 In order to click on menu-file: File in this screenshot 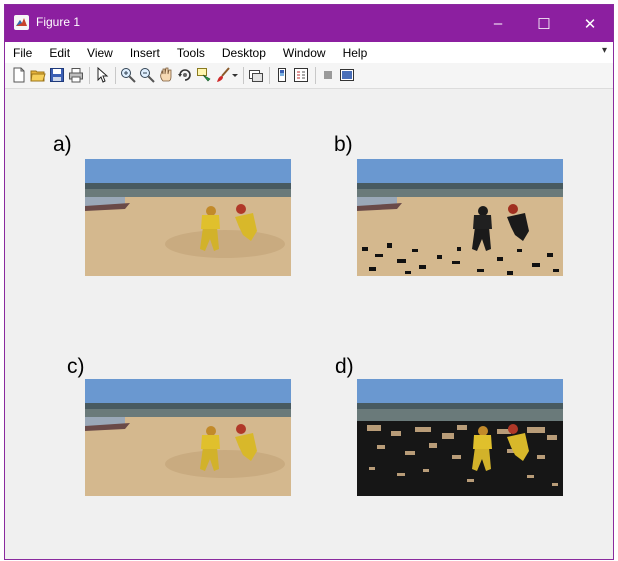, I will do `click(23, 53)`.